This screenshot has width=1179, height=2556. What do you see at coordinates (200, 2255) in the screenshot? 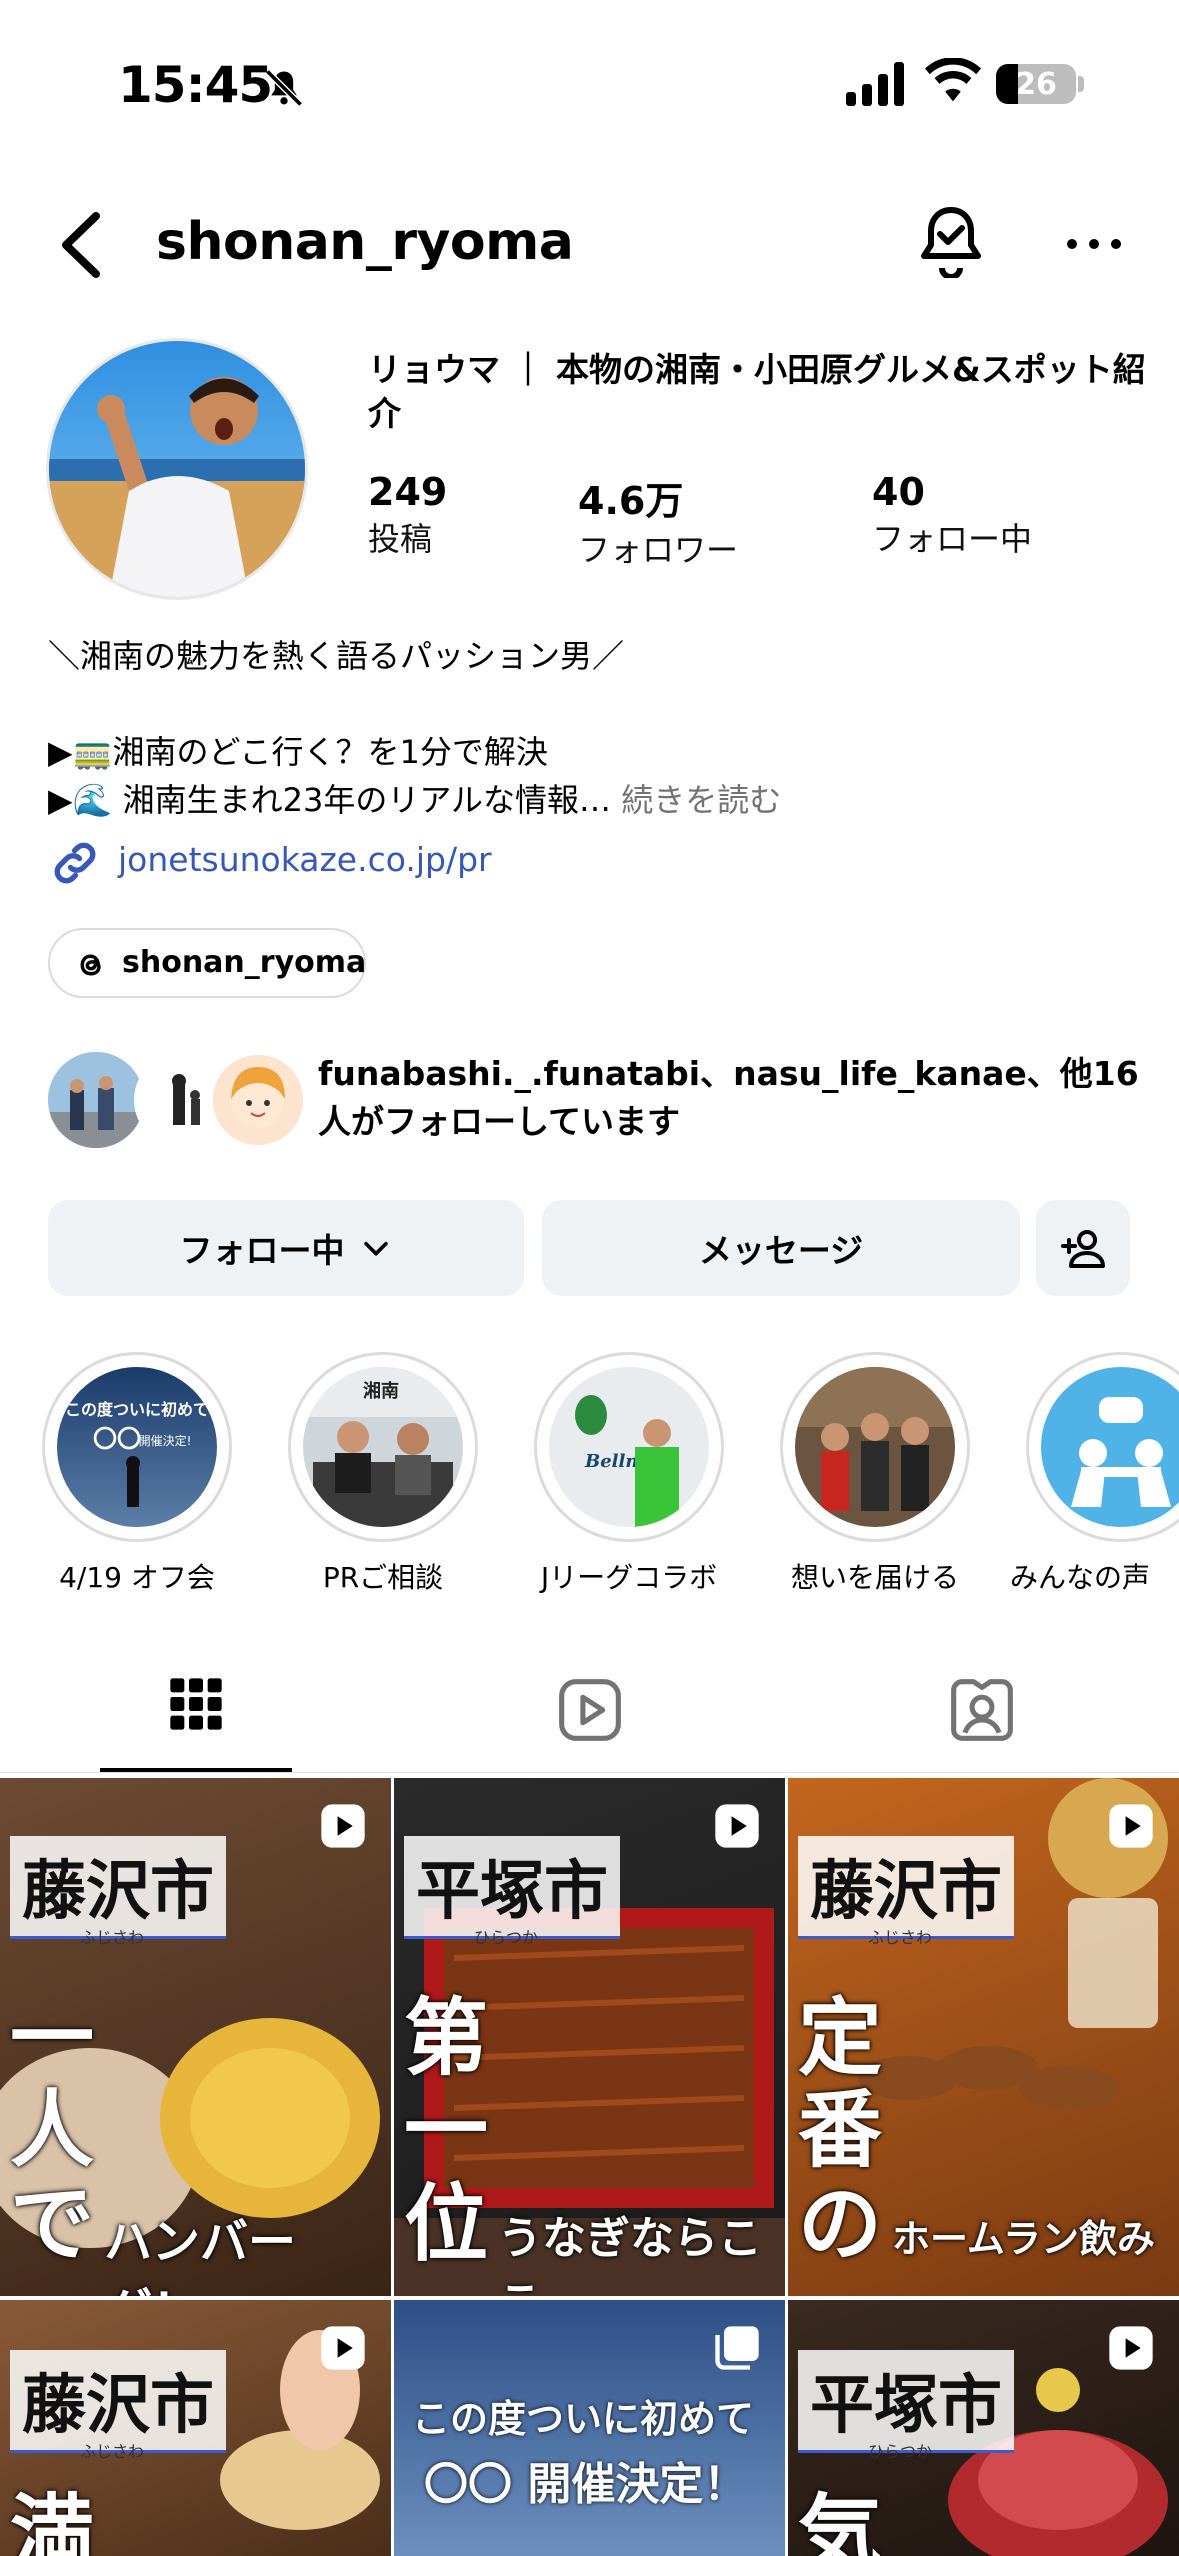
I see `post-title-small: ハンバーグ！` at bounding box center [200, 2255].